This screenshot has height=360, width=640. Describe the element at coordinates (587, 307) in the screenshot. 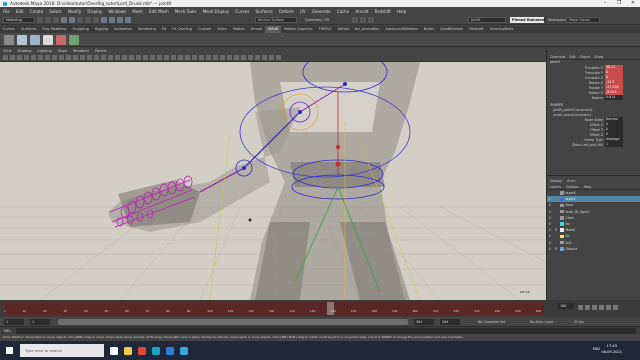

I see `step-back-icon` at that location.